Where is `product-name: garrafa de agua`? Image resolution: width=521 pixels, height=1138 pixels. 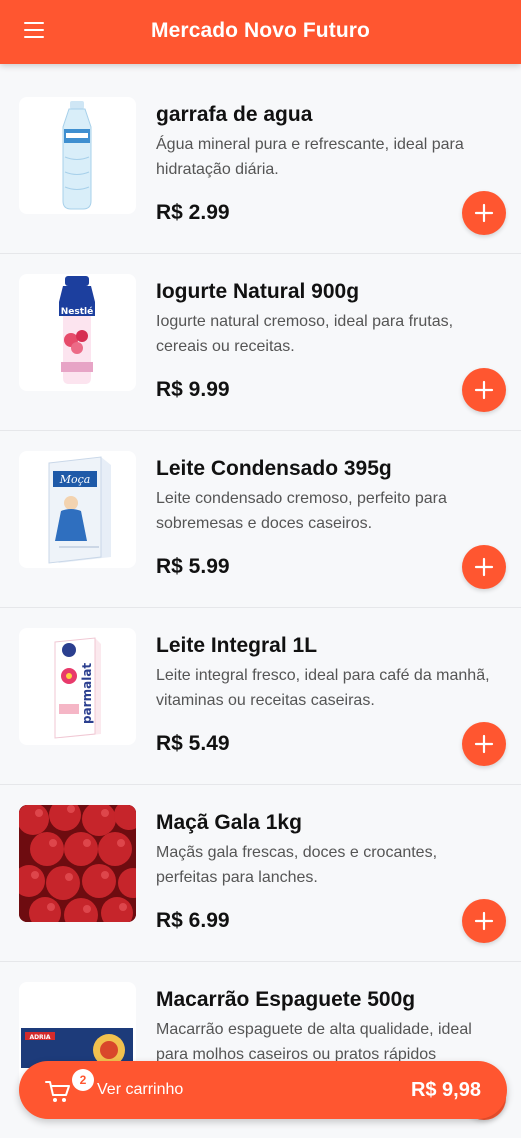
product-name: garrafa de agua is located at coordinates (234, 114).